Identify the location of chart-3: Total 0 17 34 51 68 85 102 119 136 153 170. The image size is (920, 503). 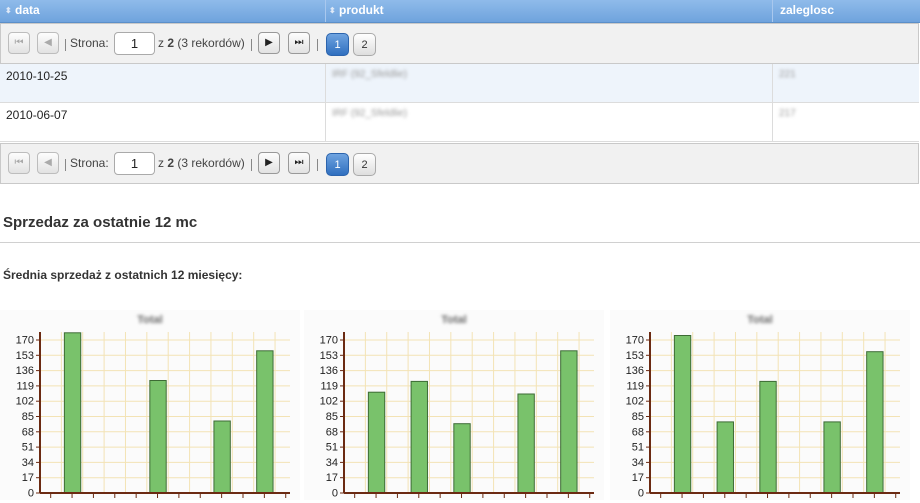
(760, 405).